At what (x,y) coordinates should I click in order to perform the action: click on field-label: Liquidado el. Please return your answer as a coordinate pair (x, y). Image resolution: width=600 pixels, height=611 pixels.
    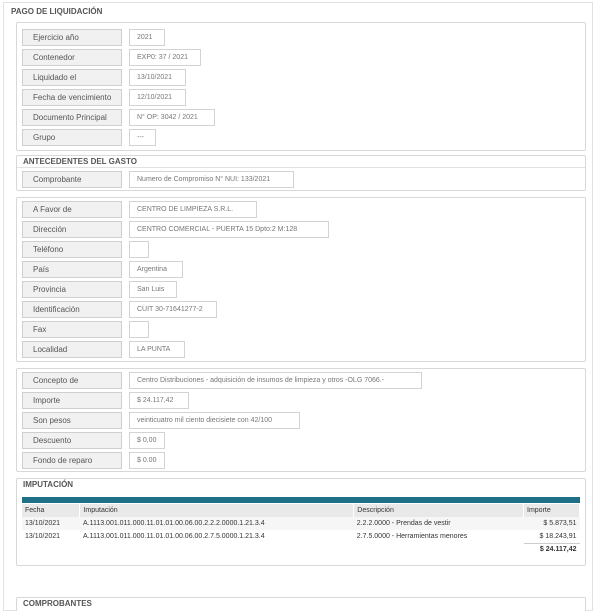
    Looking at the image, I should click on (72, 77).